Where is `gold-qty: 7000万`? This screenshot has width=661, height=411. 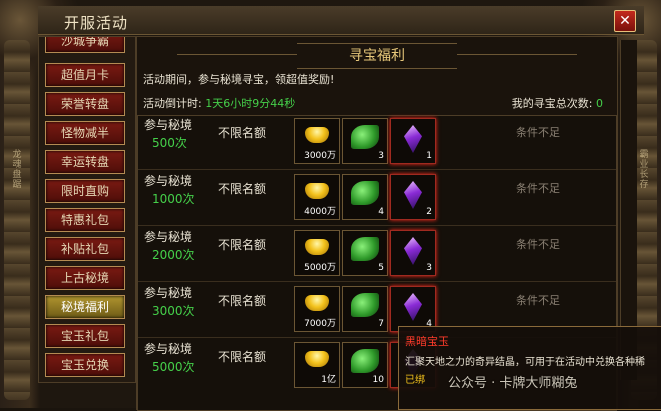 gold-qty: 7000万 is located at coordinates (320, 324).